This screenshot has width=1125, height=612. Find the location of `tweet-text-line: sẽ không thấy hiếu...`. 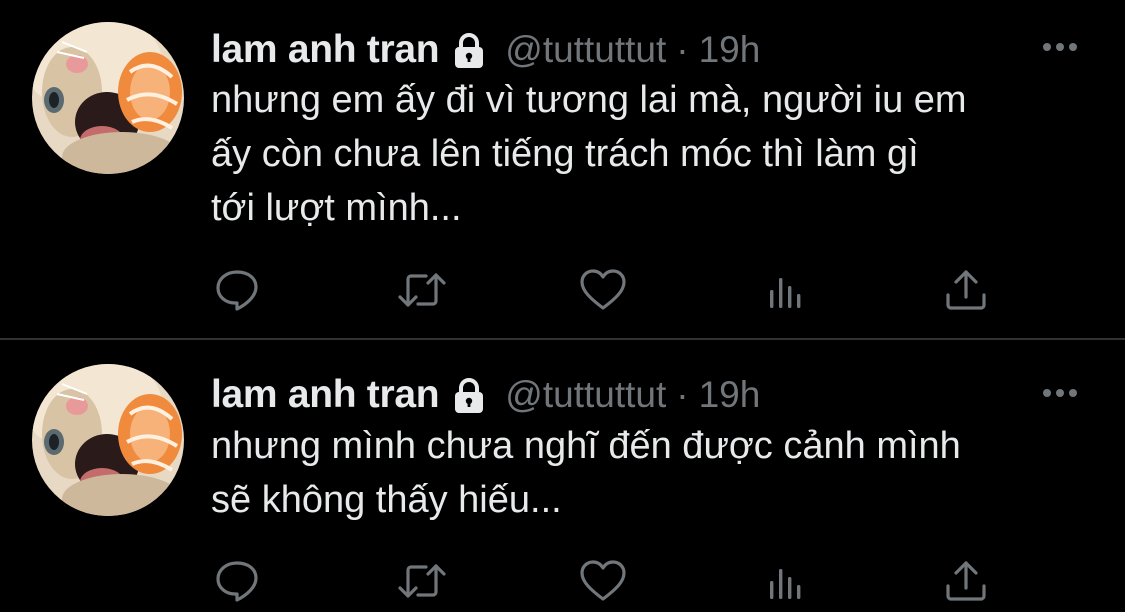

tweet-text-line: sẽ không thấy hiếu... is located at coordinates (386, 500).